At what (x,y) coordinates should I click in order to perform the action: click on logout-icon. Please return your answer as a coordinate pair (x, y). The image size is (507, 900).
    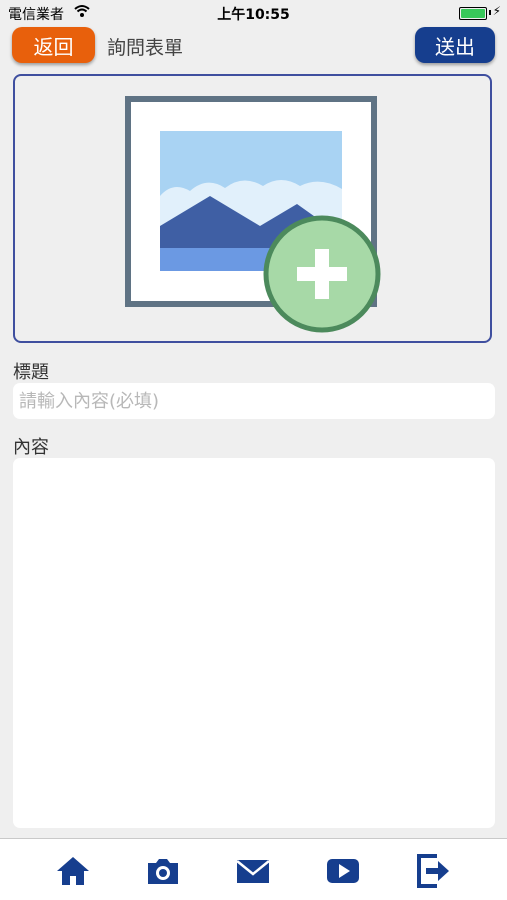
    Looking at the image, I should click on (433, 871).